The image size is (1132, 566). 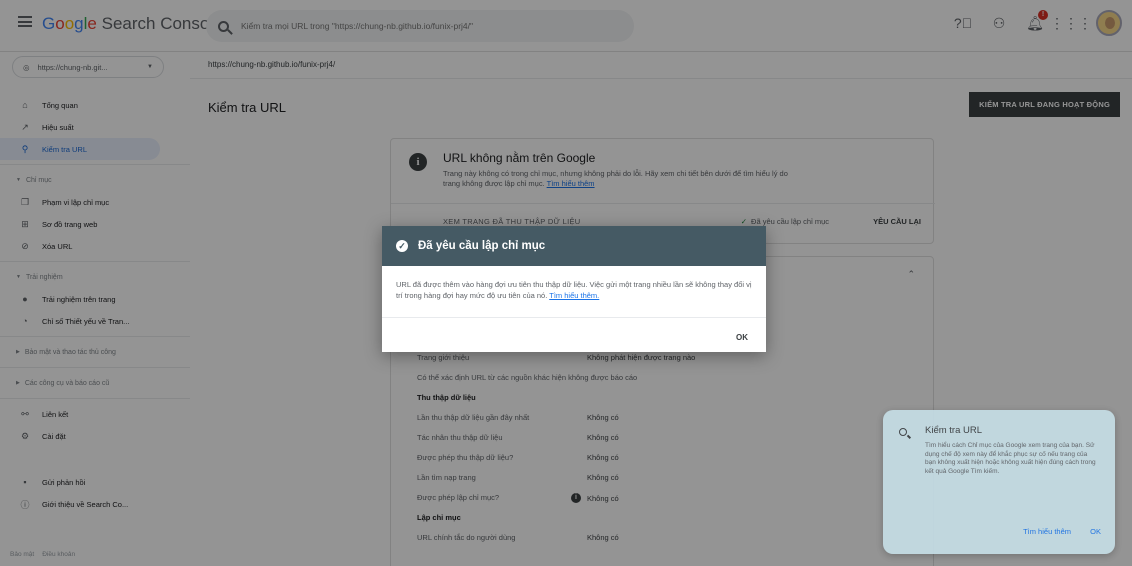 I want to click on dialog-header: ✓ Đã yêu cầu lập chỉ mục, so click(x=574, y=246).